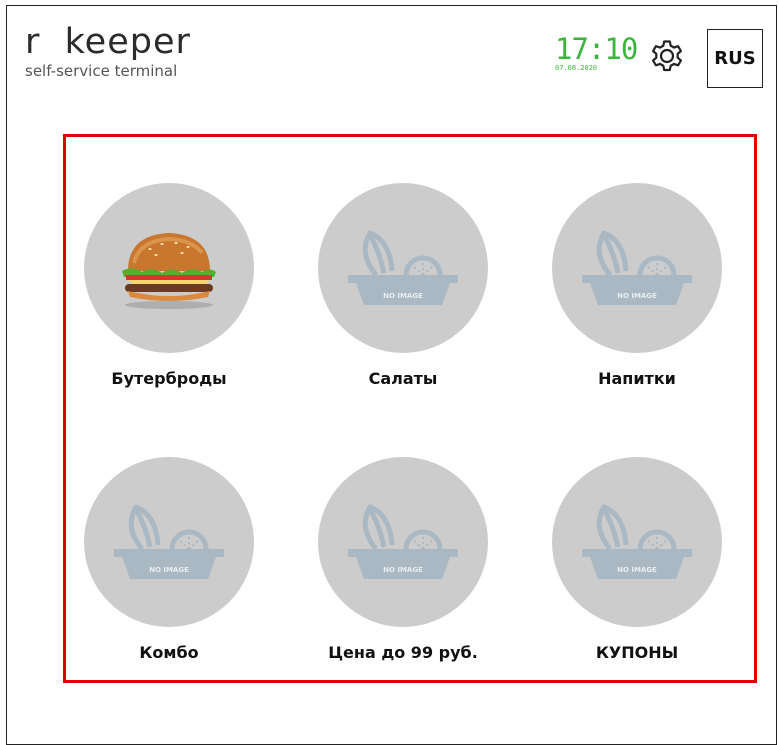 This screenshot has height=745, width=779. I want to click on category-tile-under-99: NO IMAGE Цена до 99 руб., so click(403, 587).